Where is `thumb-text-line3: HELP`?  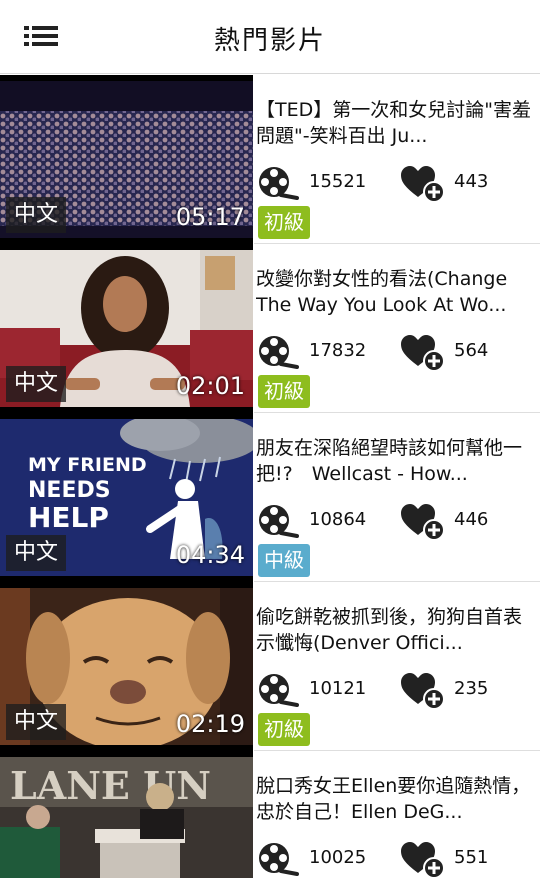
thumb-text-line3: HELP is located at coordinates (68, 517).